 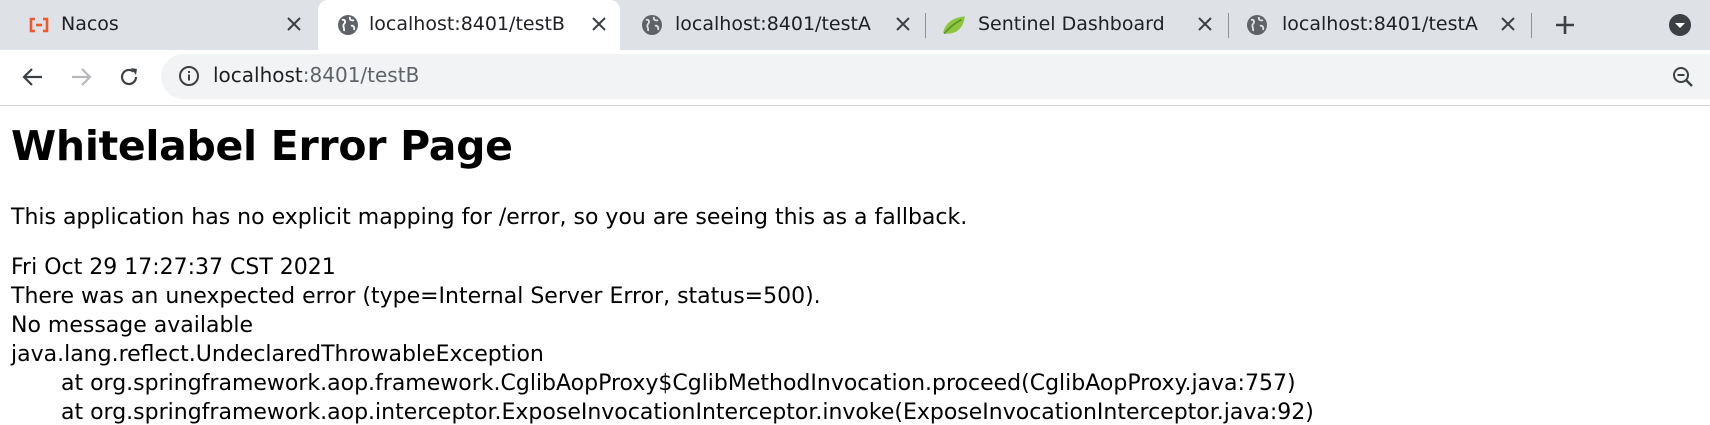 What do you see at coordinates (1531, 25) in the screenshot?
I see `tab-separator` at bounding box center [1531, 25].